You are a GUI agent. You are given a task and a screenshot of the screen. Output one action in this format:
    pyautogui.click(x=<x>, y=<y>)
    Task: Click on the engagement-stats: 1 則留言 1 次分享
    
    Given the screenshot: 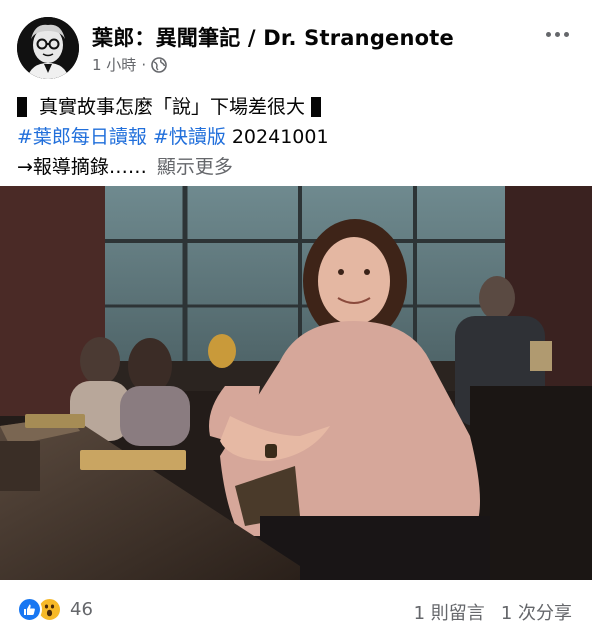 What is the action you would take?
    pyautogui.click(x=493, y=612)
    